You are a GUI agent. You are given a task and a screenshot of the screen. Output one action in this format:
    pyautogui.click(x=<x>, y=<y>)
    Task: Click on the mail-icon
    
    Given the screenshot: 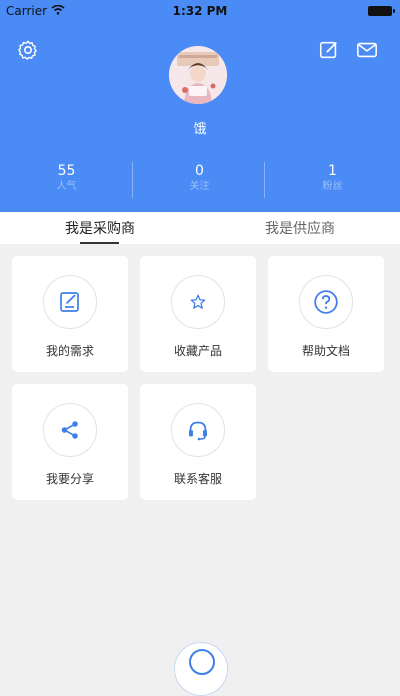 What is the action you would take?
    pyautogui.click(x=367, y=50)
    